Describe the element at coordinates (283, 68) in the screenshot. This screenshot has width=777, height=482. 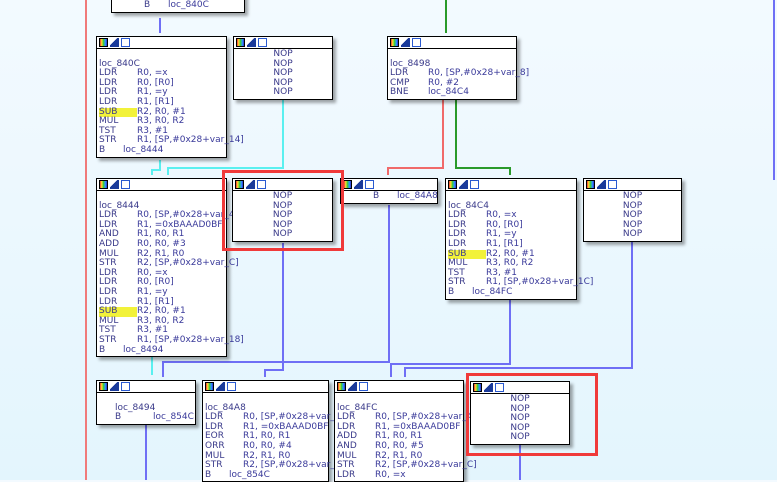
I see `code-block-nop1: NOP NOP NOP NOP NOP` at that location.